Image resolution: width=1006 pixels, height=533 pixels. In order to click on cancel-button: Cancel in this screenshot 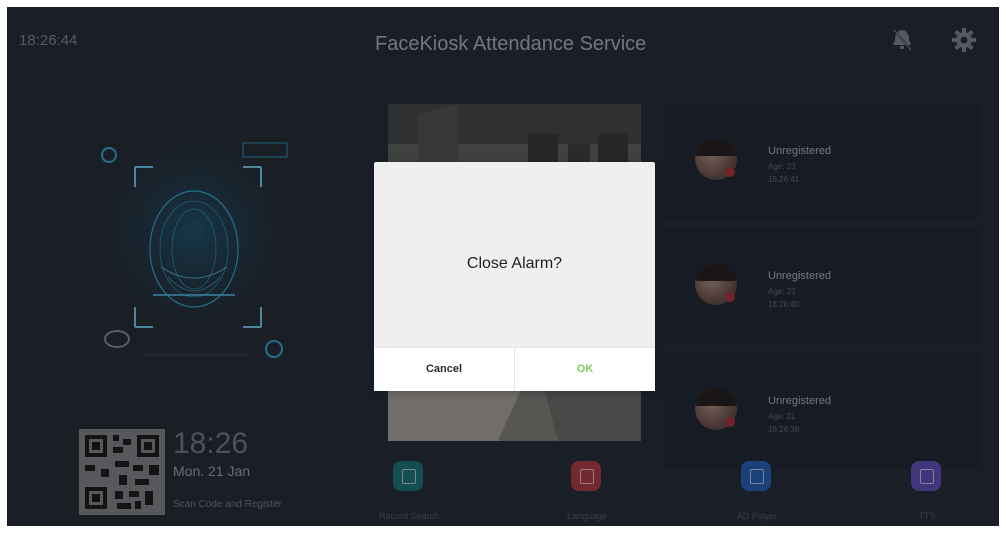, I will do `click(444, 369)`.